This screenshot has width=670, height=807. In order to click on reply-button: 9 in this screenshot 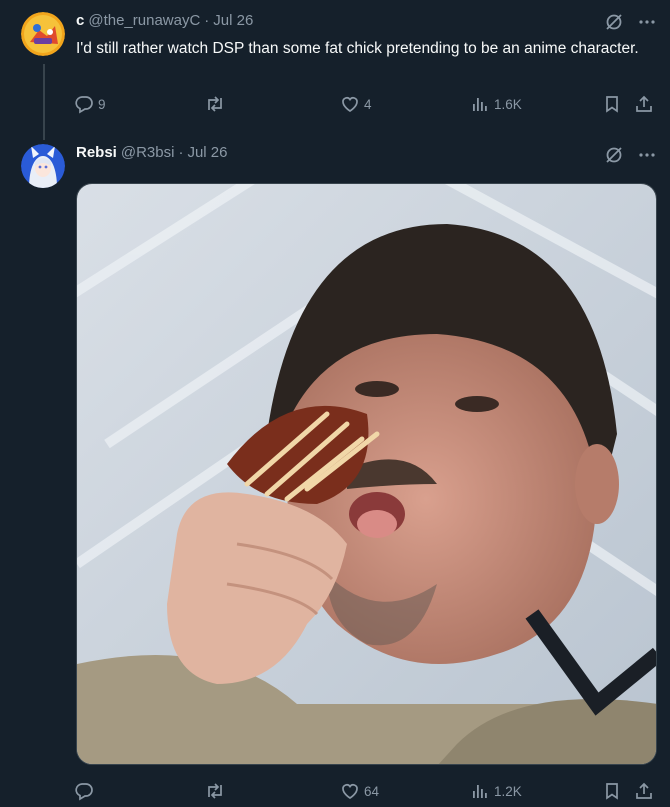, I will do `click(90, 104)`.